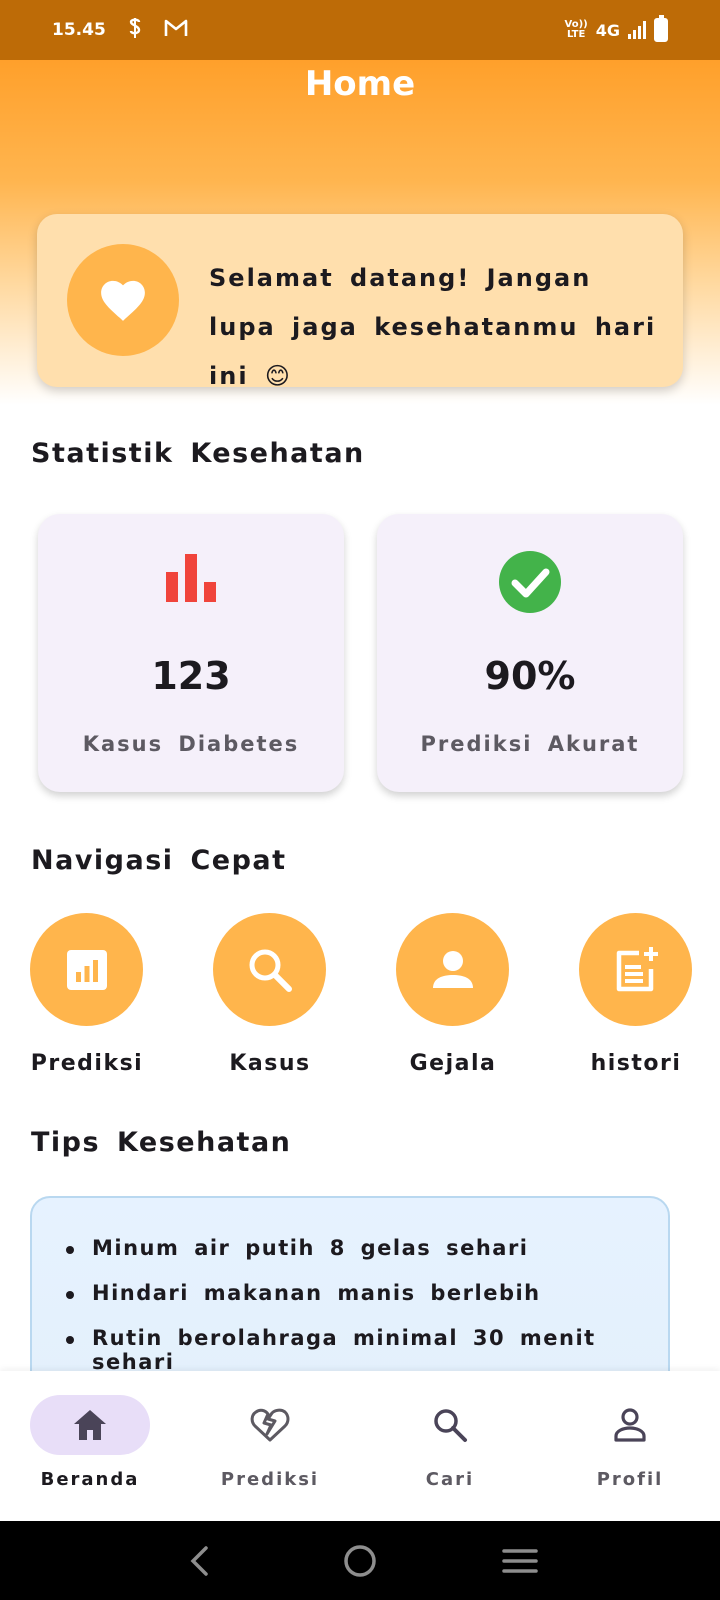  What do you see at coordinates (198, 453) in the screenshot?
I see `stats-section-title: Statistik Kesehatan` at bounding box center [198, 453].